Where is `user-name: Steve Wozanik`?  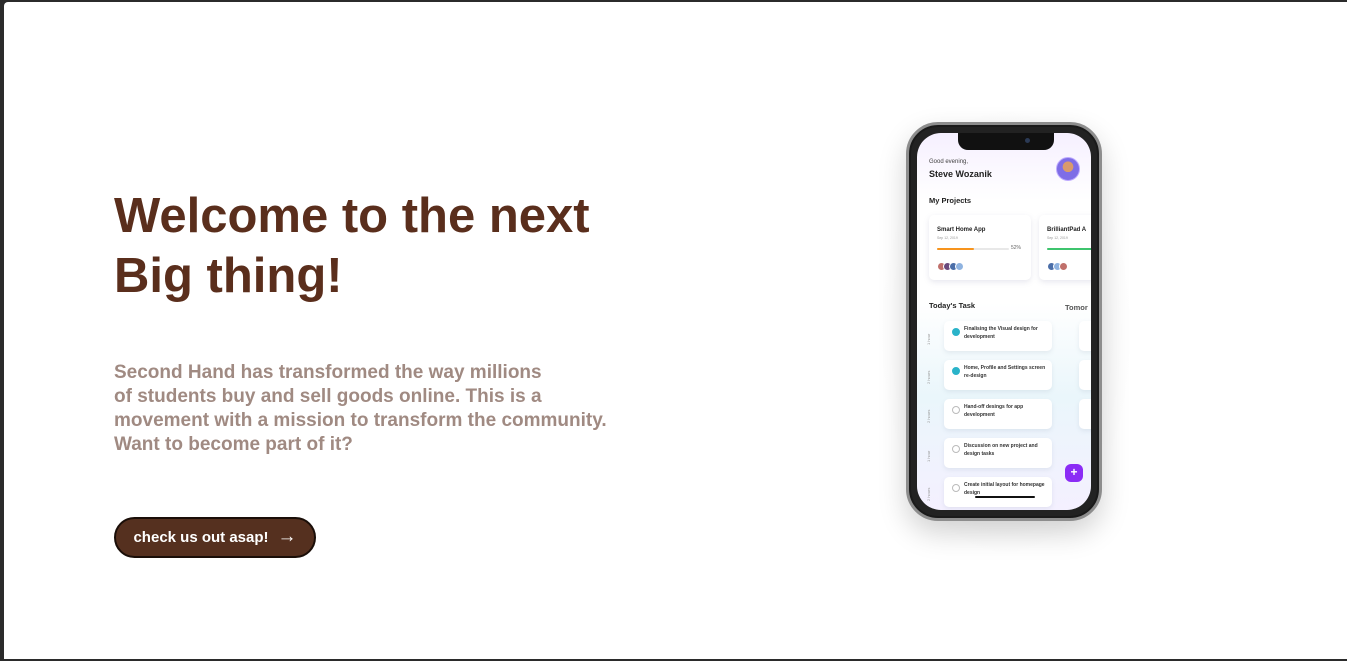
user-name: Steve Wozanik is located at coordinates (960, 174).